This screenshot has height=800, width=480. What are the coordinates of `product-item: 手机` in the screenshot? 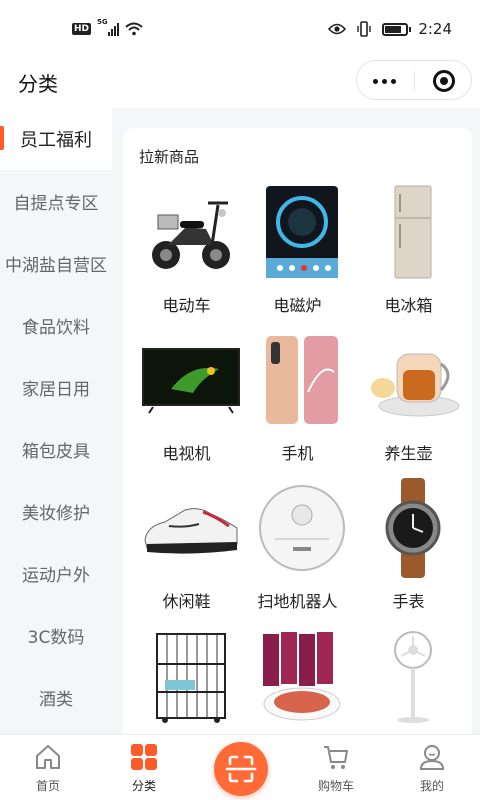 It's located at (297, 404).